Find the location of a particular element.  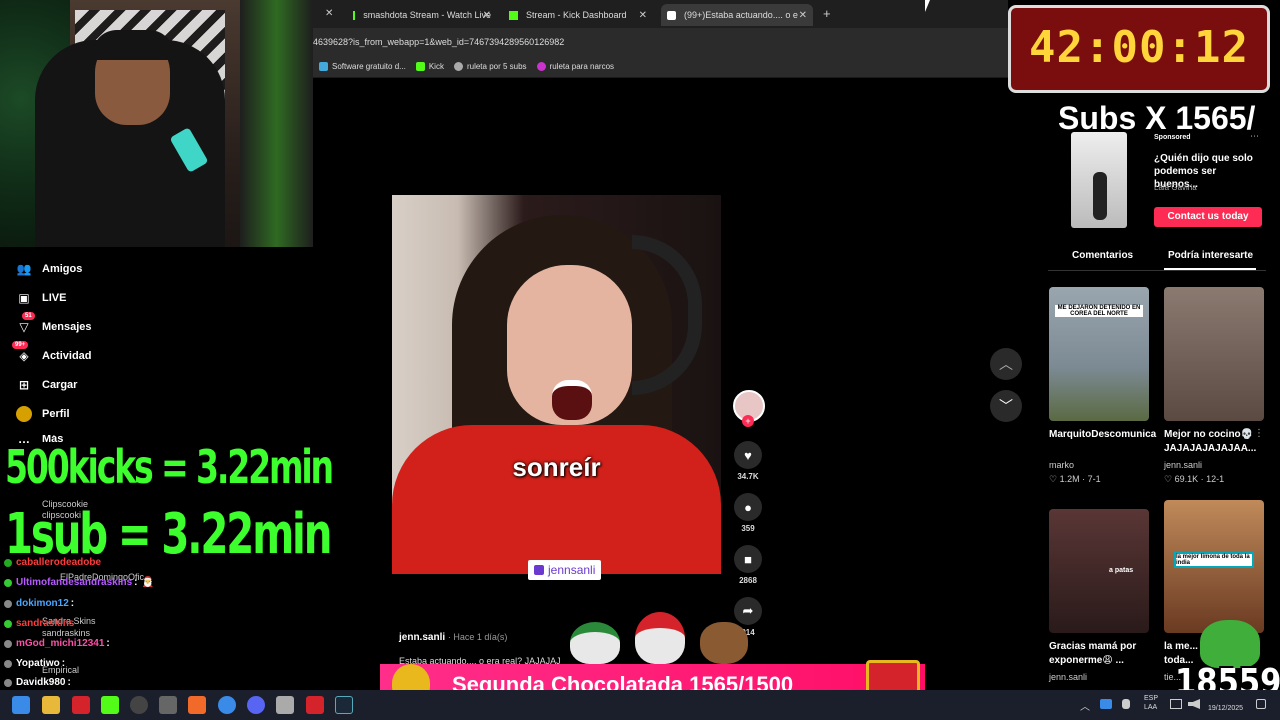

heart-outline-icon: ♡ is located at coordinates (1054, 479).